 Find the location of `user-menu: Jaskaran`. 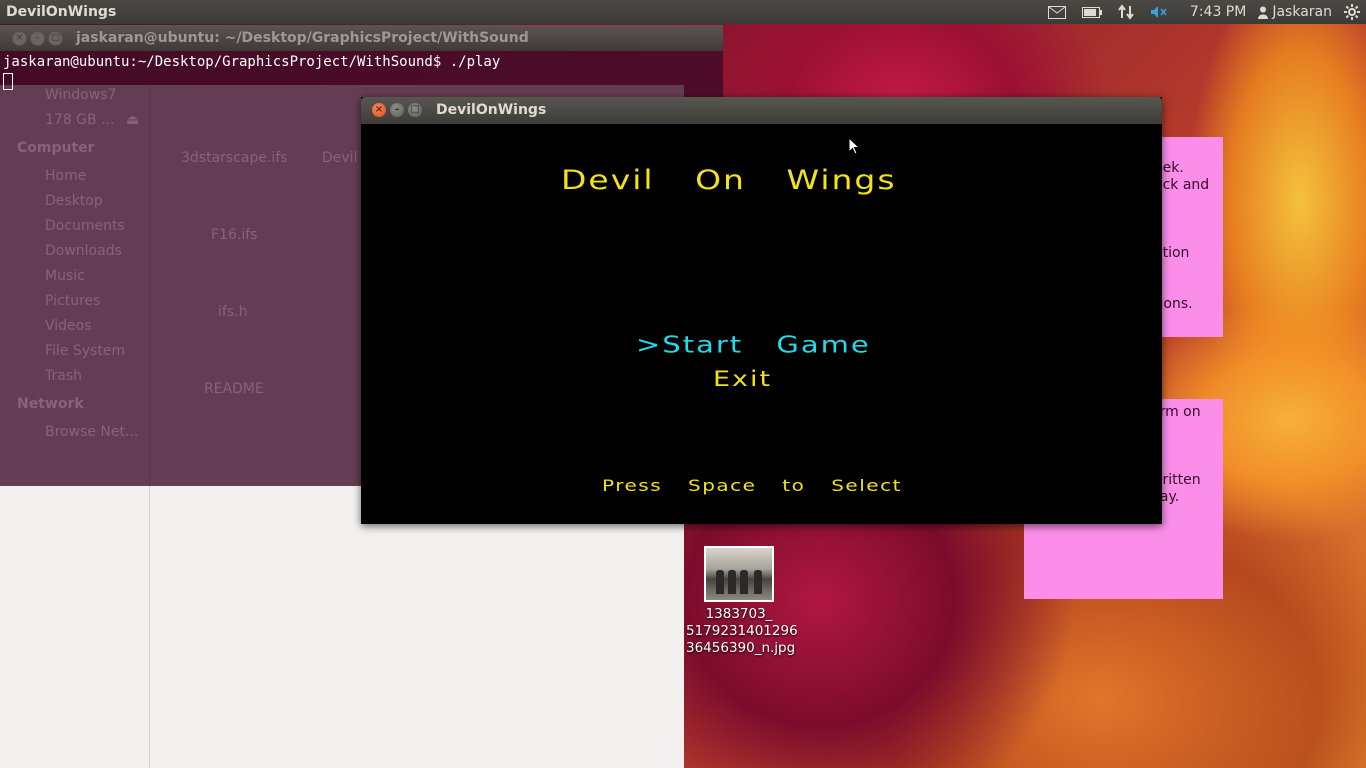

user-menu: Jaskaran is located at coordinates (1297, 12).